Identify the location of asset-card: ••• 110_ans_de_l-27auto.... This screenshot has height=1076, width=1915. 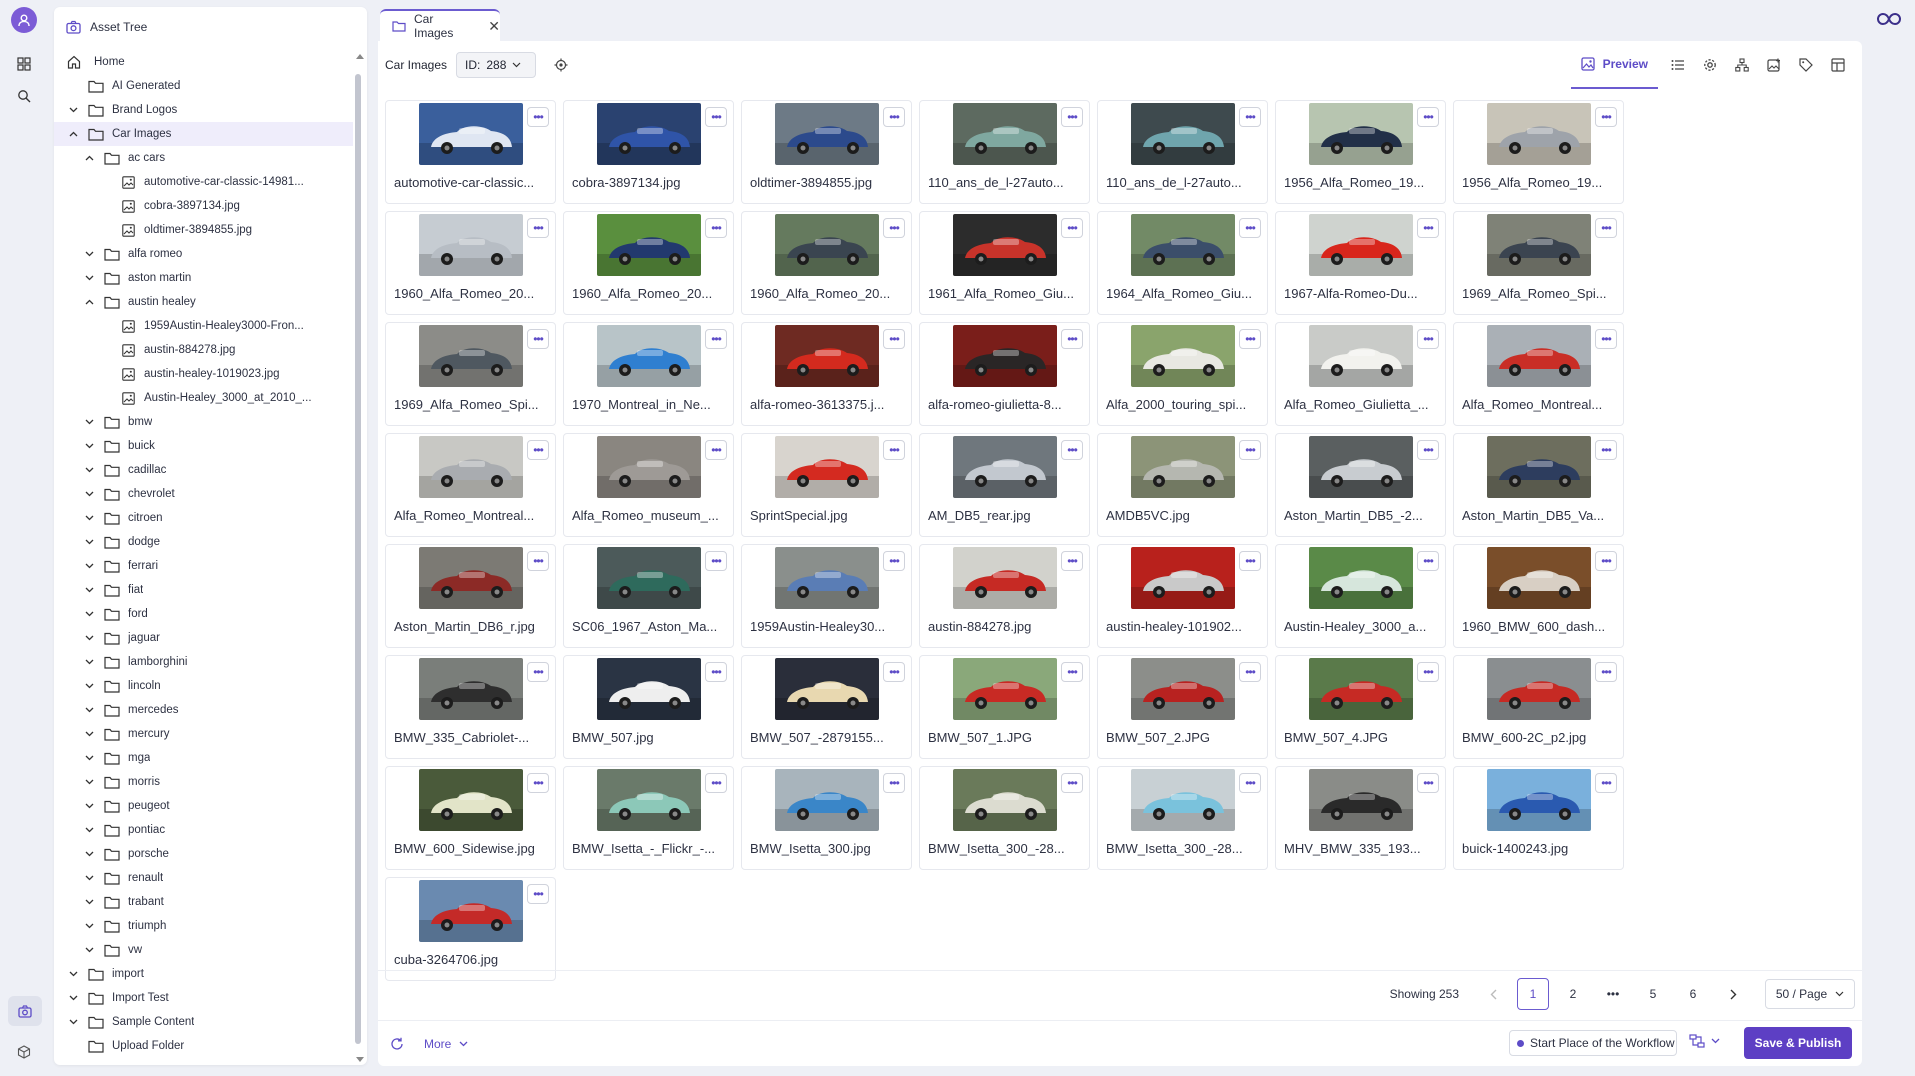
(1004, 152).